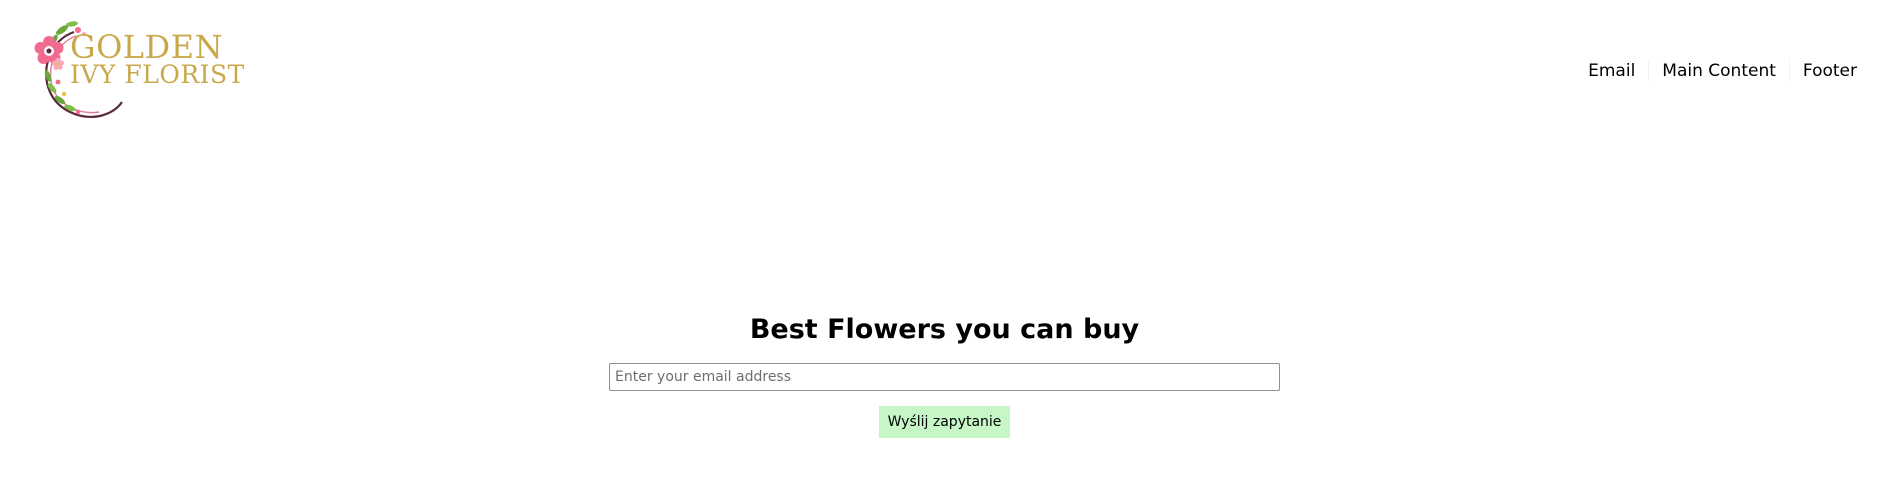 The height and width of the screenshot is (499, 1889). I want to click on email-input, so click(944, 377).